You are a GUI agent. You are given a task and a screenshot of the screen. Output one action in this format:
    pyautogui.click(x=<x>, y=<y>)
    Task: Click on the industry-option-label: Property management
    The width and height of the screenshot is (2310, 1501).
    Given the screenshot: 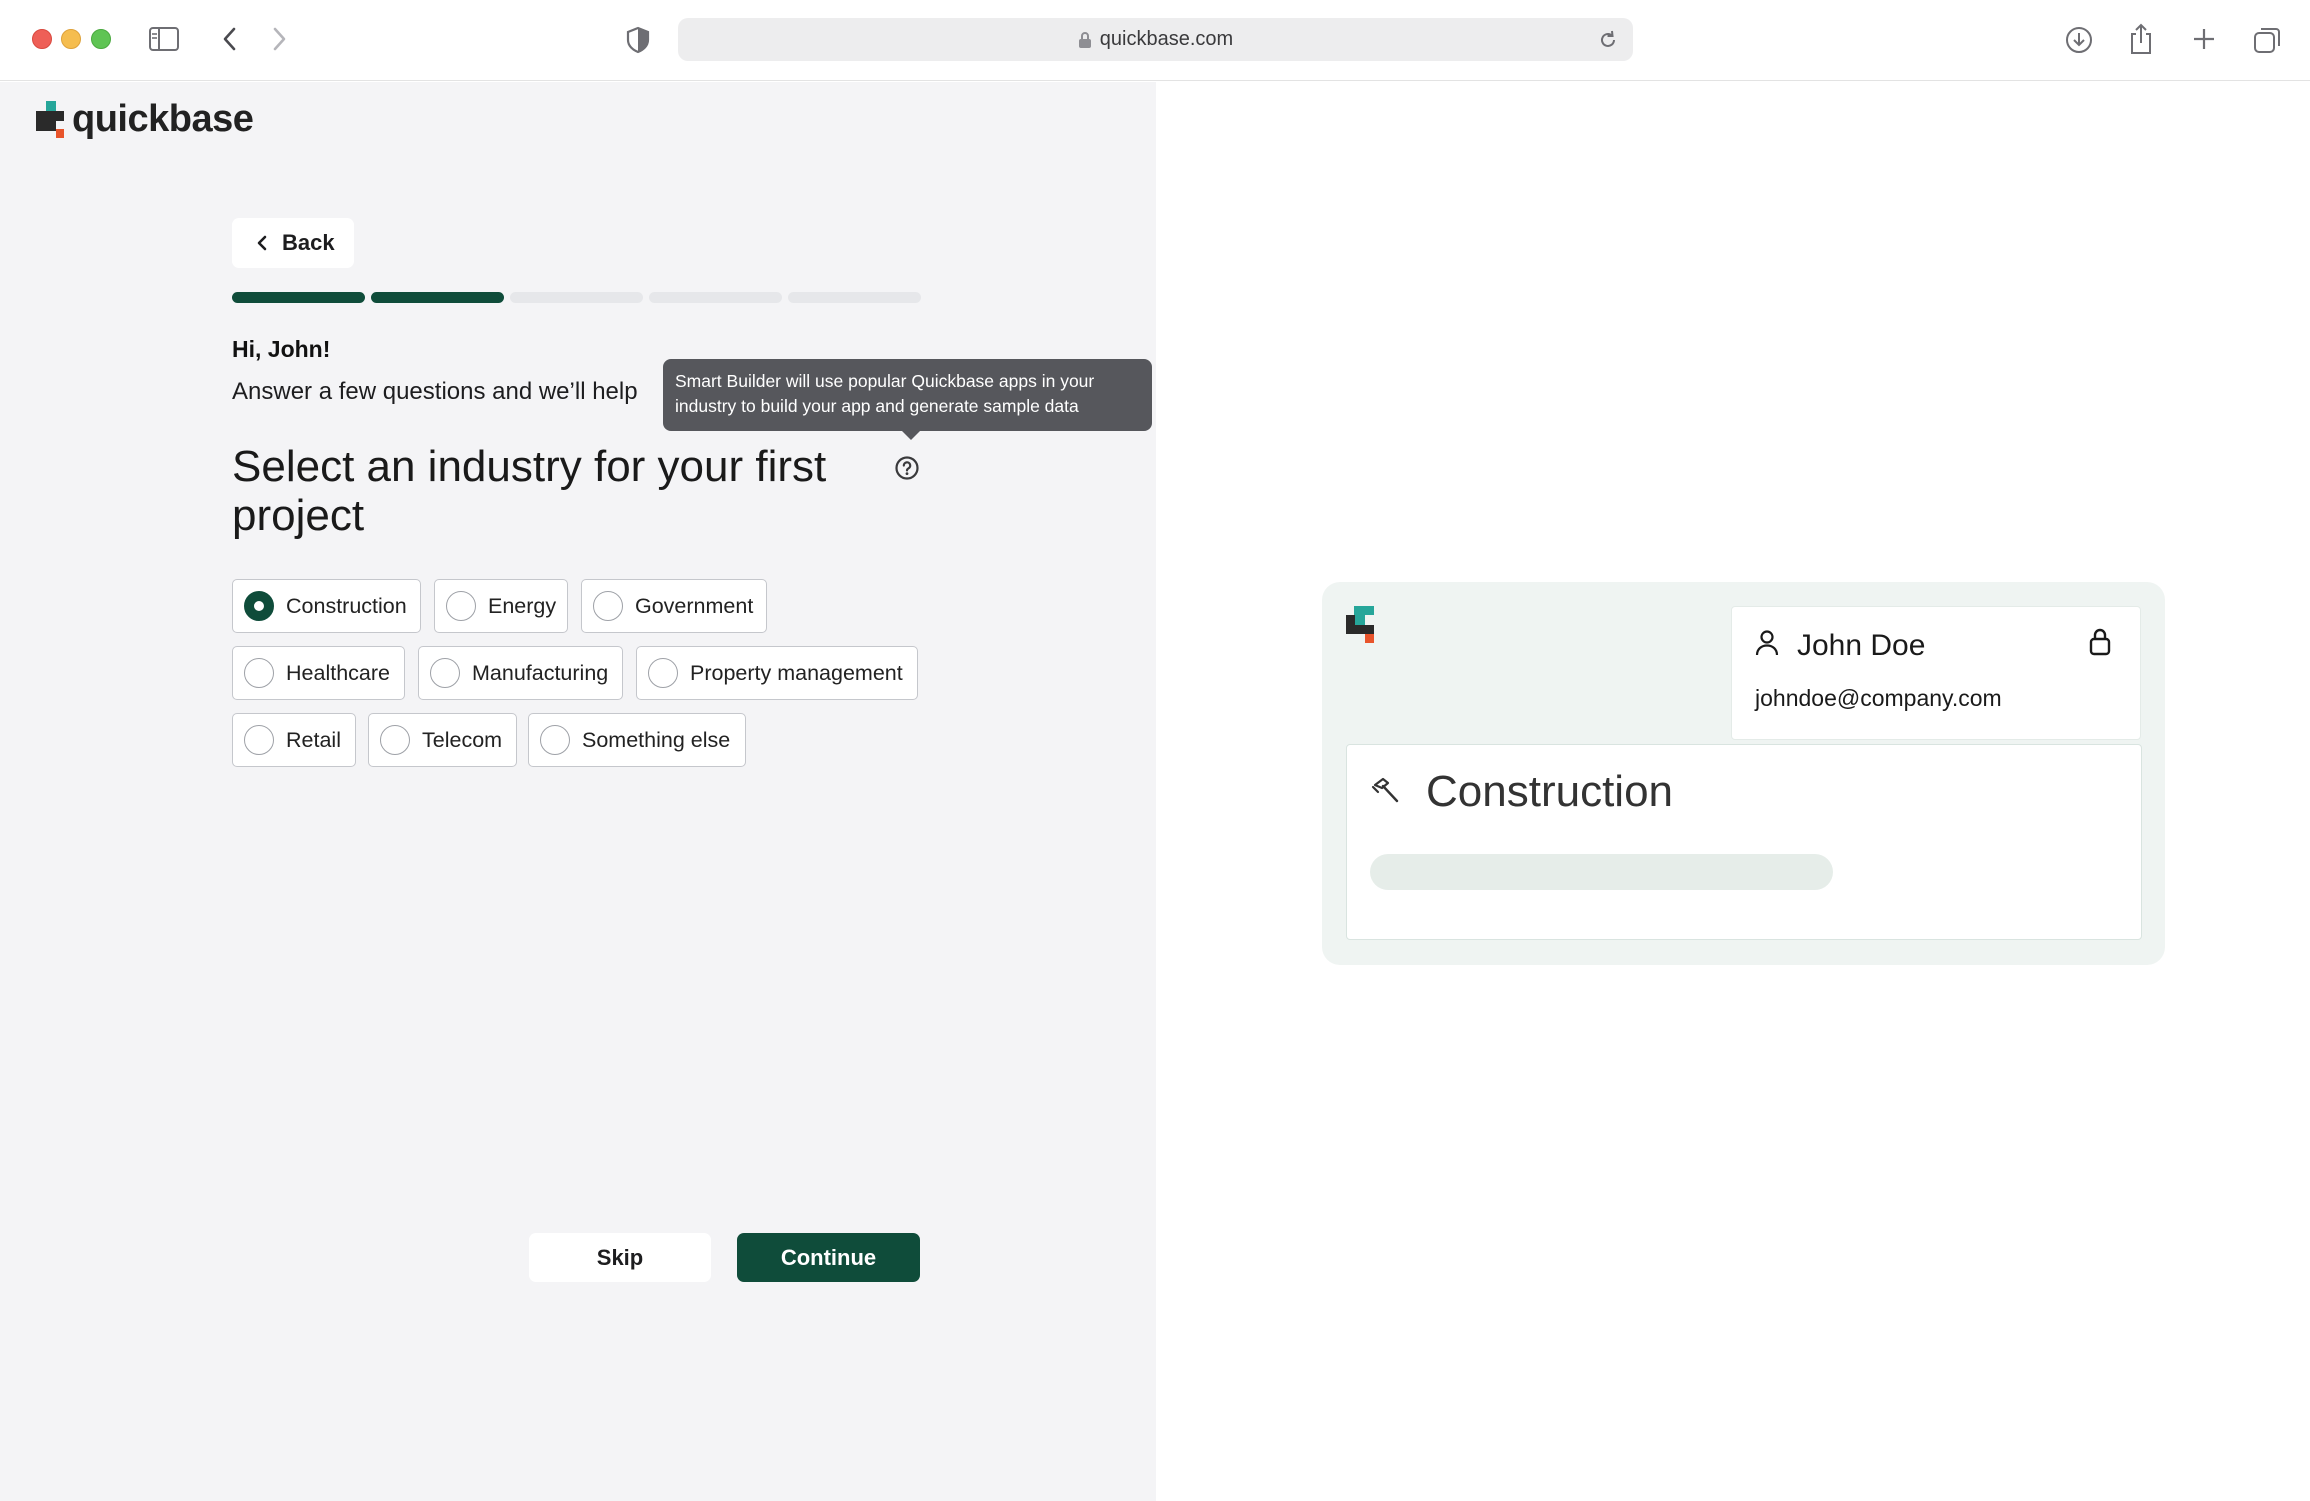 What is the action you would take?
    pyautogui.click(x=796, y=672)
    